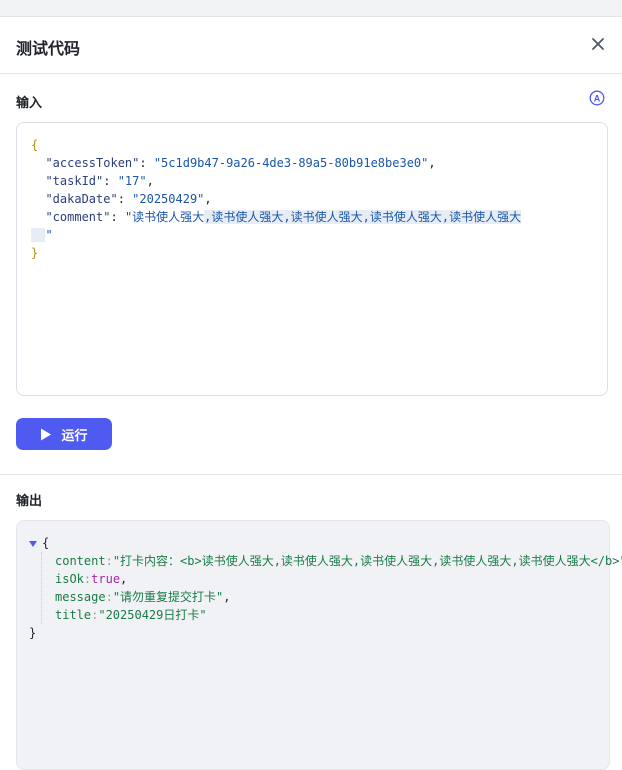 The image size is (622, 770). I want to click on dialog-title: 测试代码, so click(48, 48).